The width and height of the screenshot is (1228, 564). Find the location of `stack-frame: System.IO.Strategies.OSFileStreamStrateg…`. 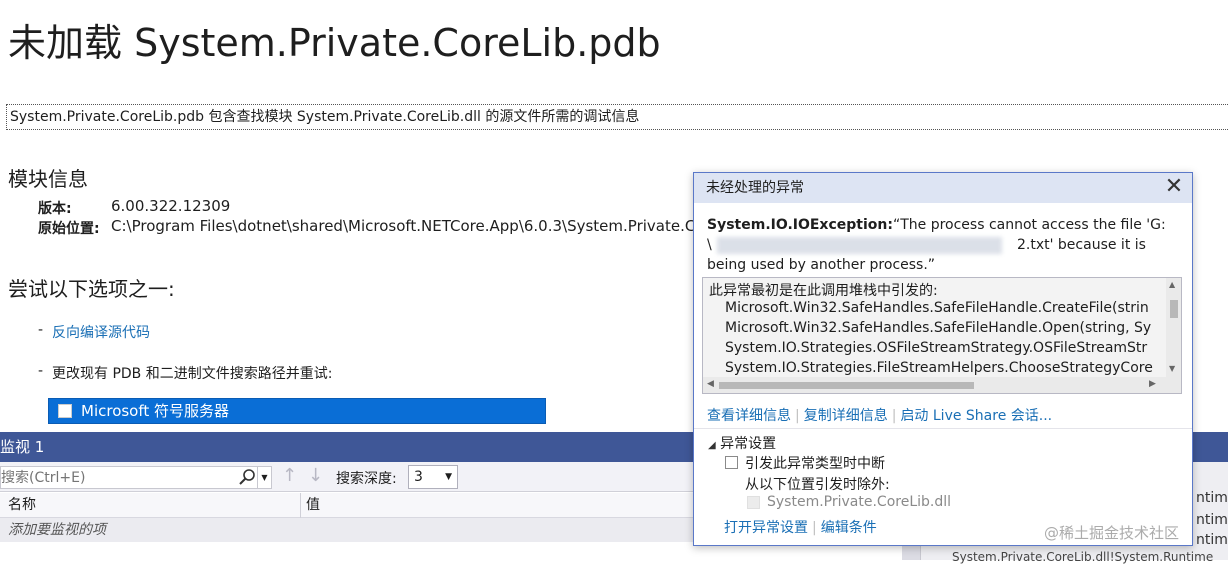

stack-frame: System.IO.Strategies.OSFileStreamStrateg… is located at coordinates (936, 348).